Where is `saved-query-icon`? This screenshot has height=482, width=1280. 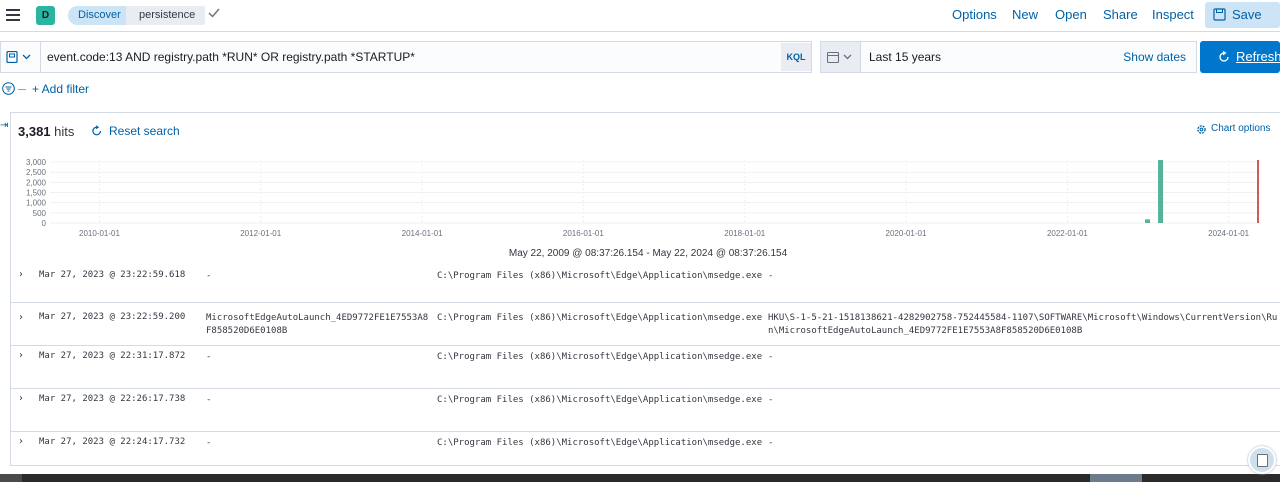 saved-query-icon is located at coordinates (18, 57).